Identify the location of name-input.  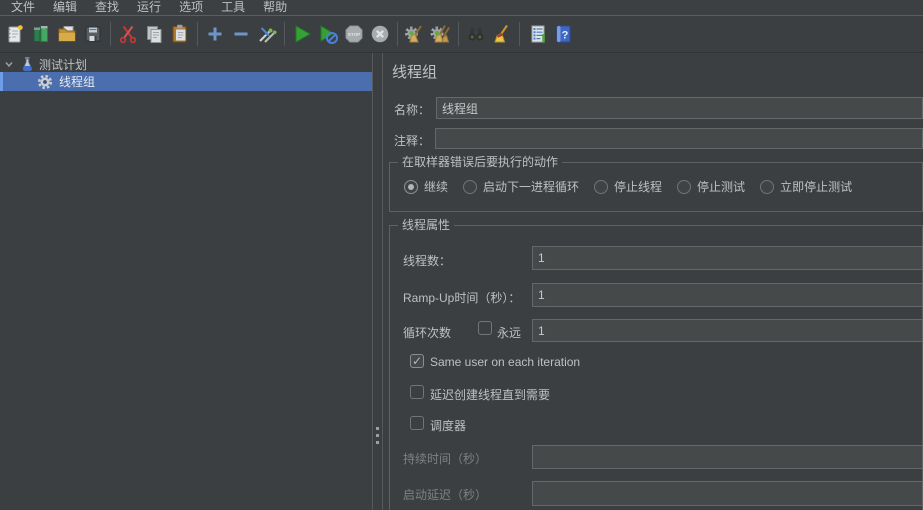
(679, 108).